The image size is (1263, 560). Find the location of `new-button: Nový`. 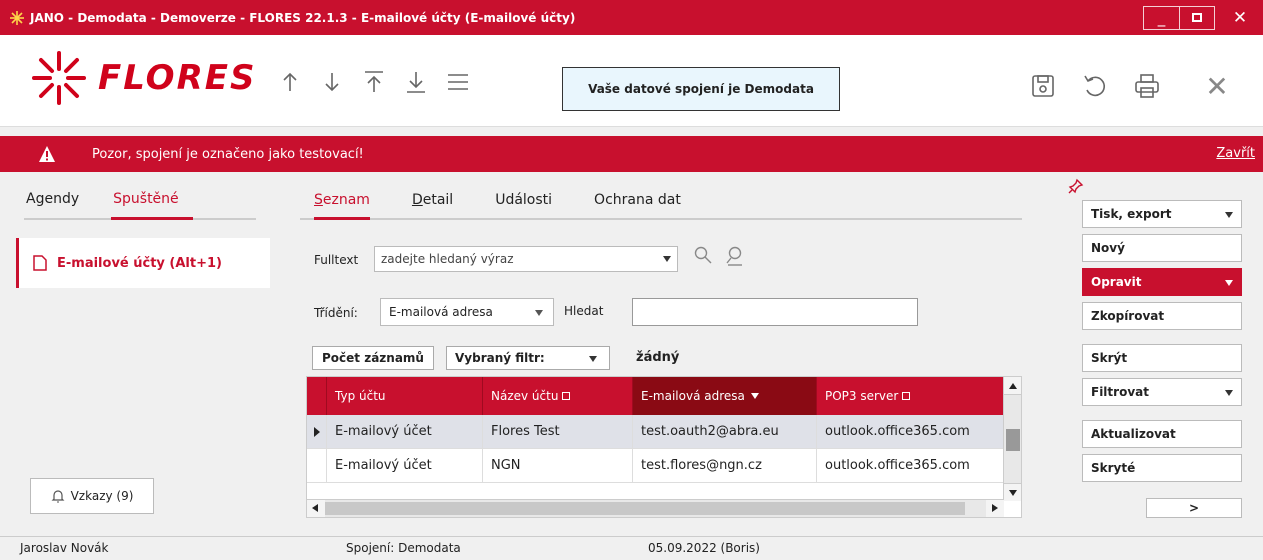

new-button: Nový is located at coordinates (1162, 248).